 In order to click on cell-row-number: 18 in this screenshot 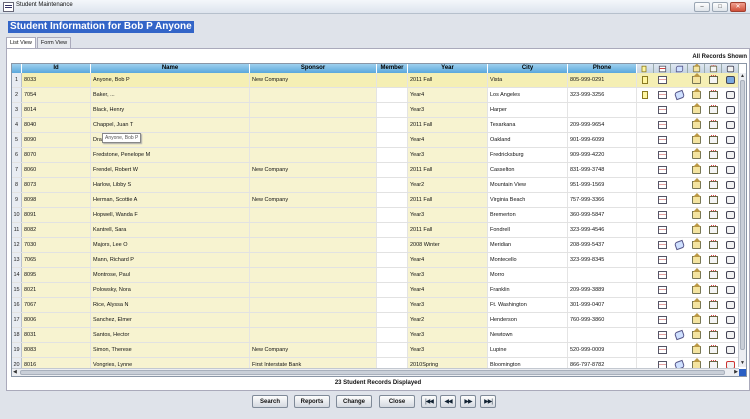, I will do `click(17, 335)`.